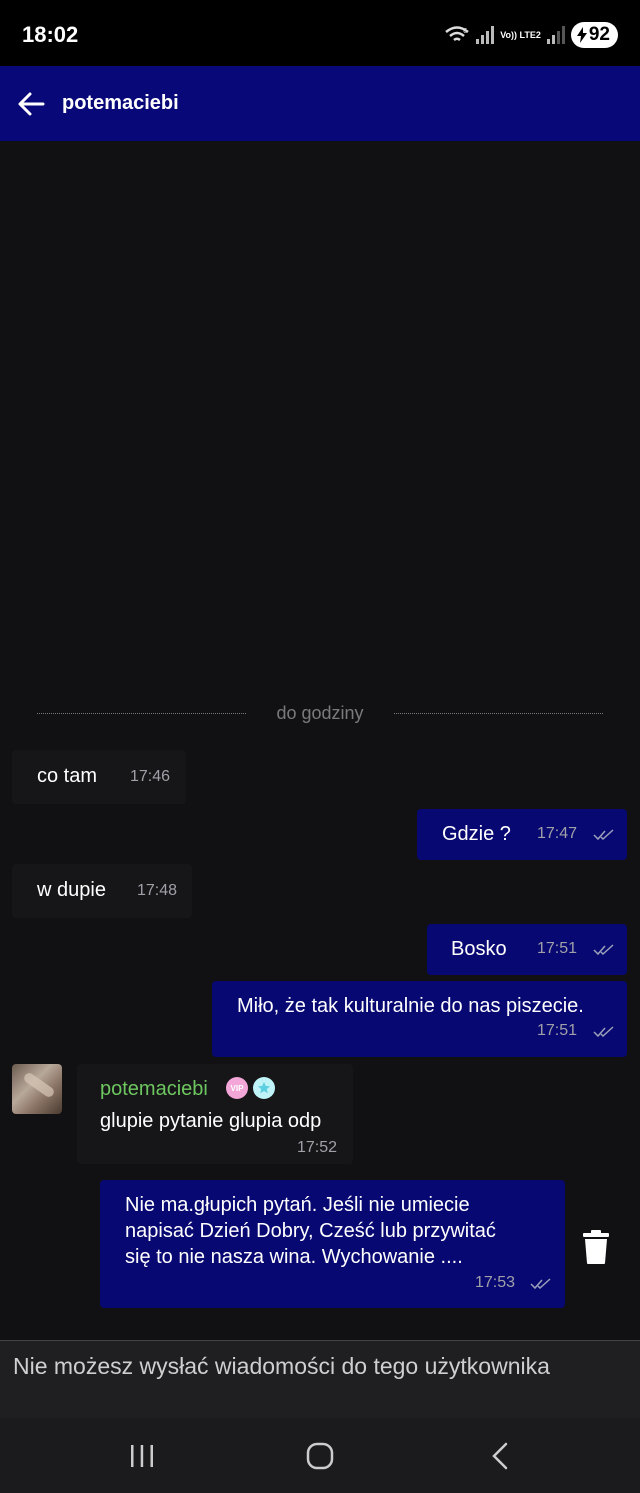 The image size is (640, 1493). I want to click on back-icon, so click(500, 1456).